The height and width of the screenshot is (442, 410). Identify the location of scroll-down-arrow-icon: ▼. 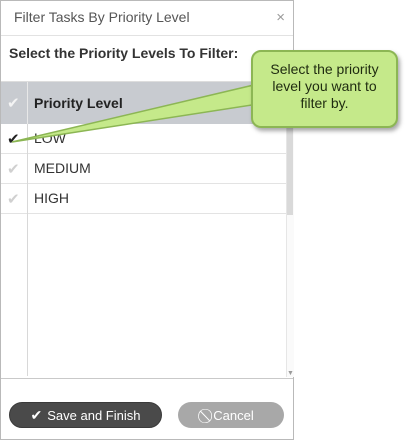
(290, 373).